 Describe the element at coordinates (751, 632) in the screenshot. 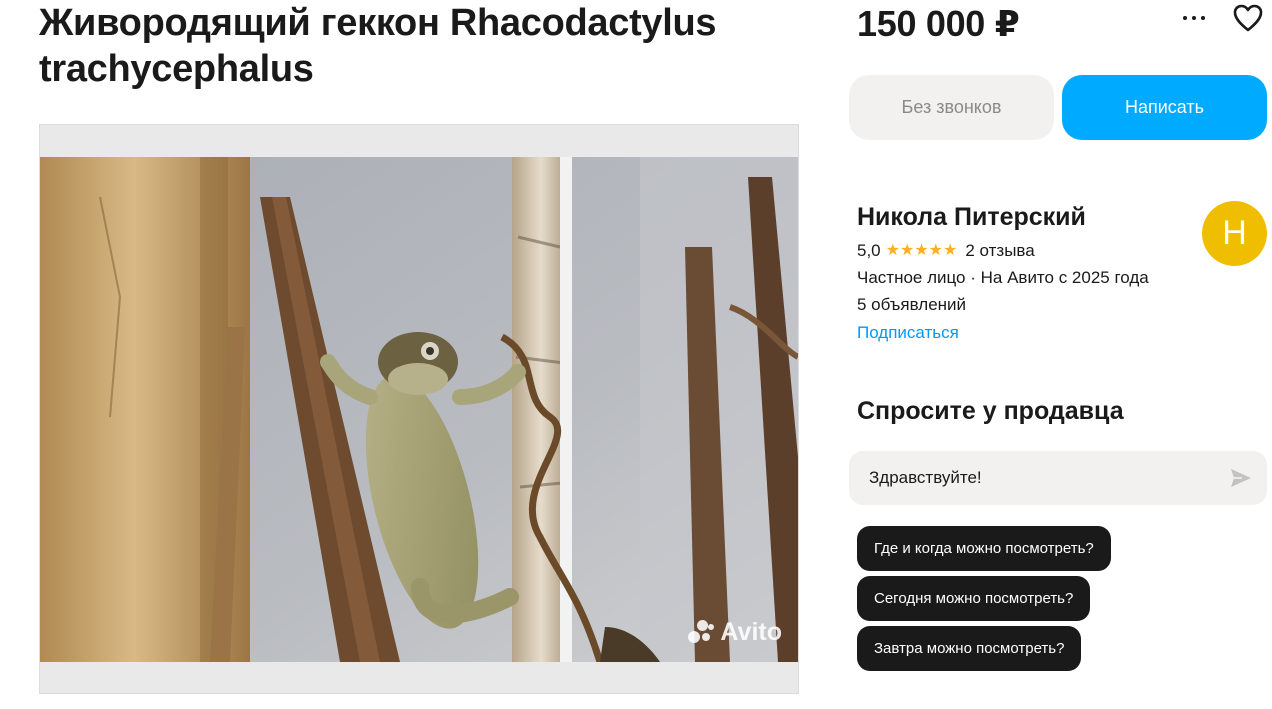

I see `watermark-text: Avito` at that location.